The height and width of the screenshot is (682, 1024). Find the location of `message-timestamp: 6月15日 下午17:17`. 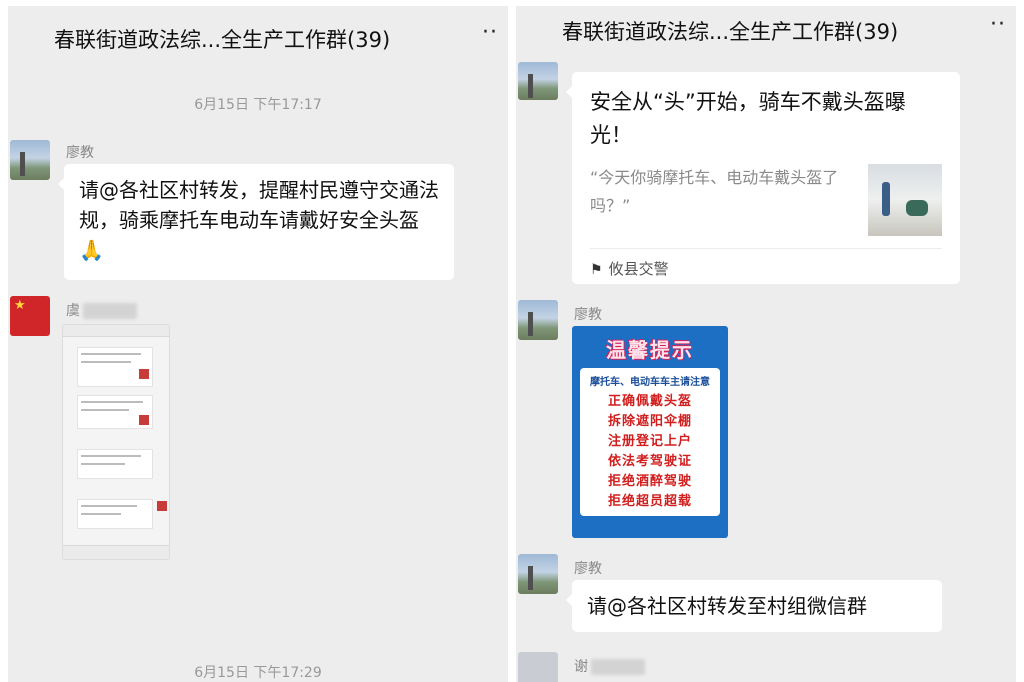

message-timestamp: 6月15日 下午17:17 is located at coordinates (258, 105).